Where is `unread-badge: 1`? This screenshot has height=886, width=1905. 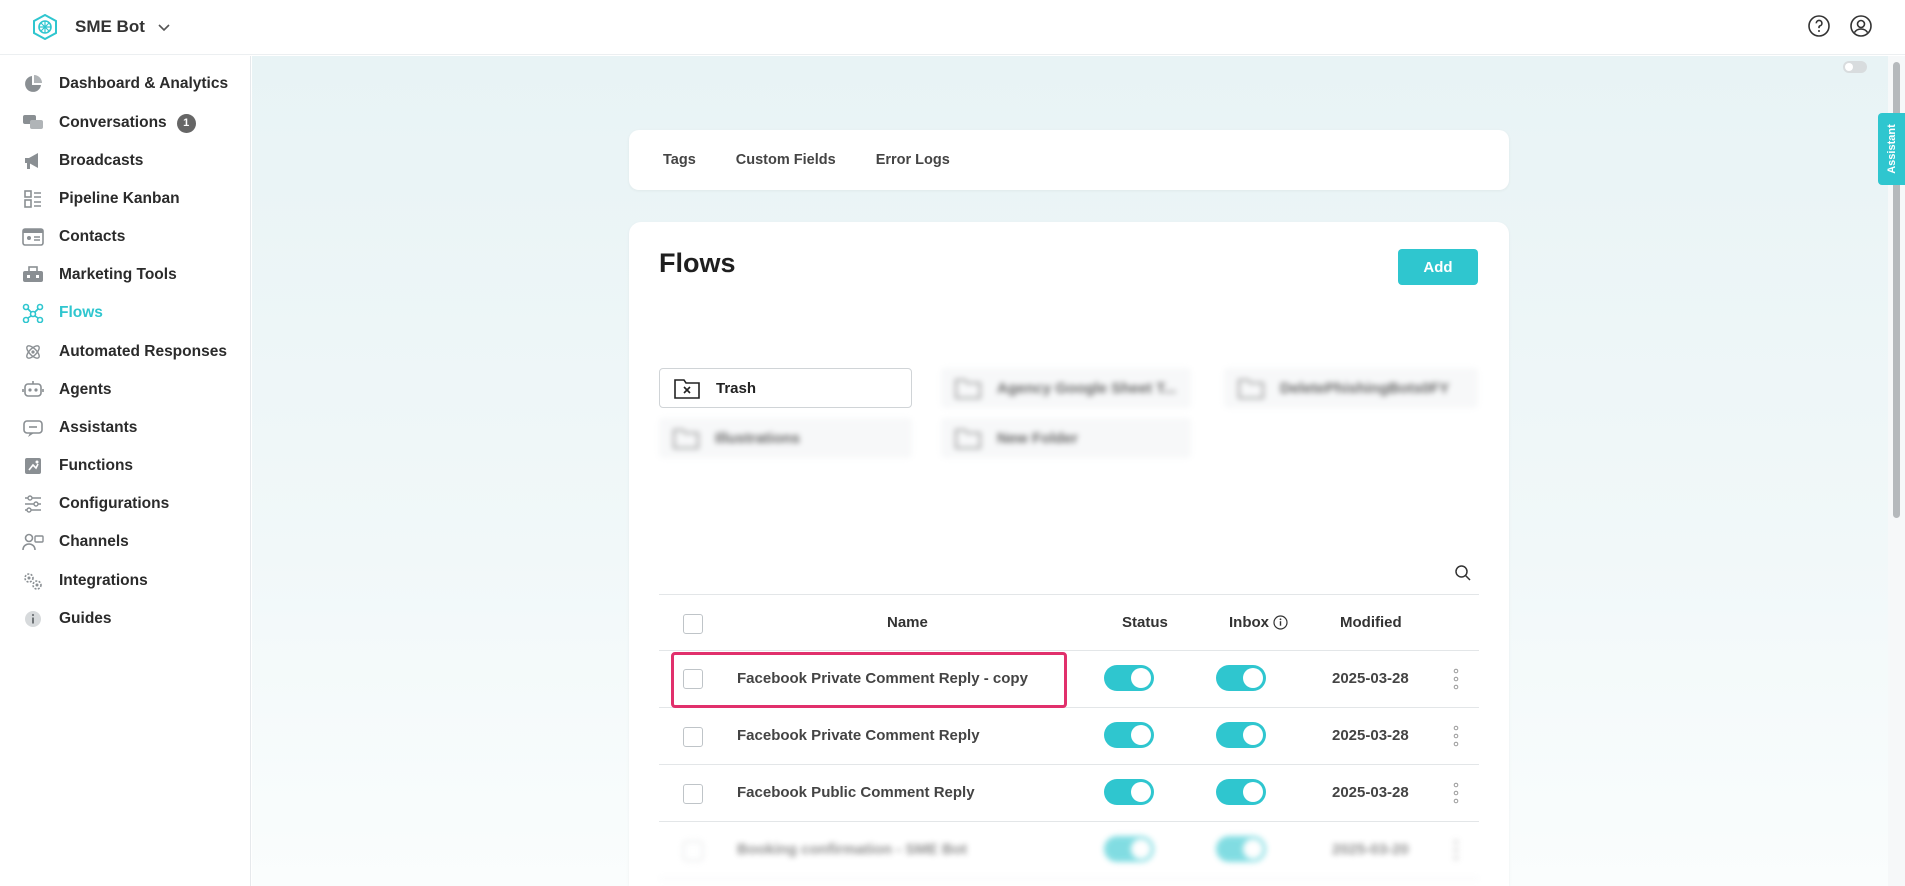
unread-badge: 1 is located at coordinates (186, 123).